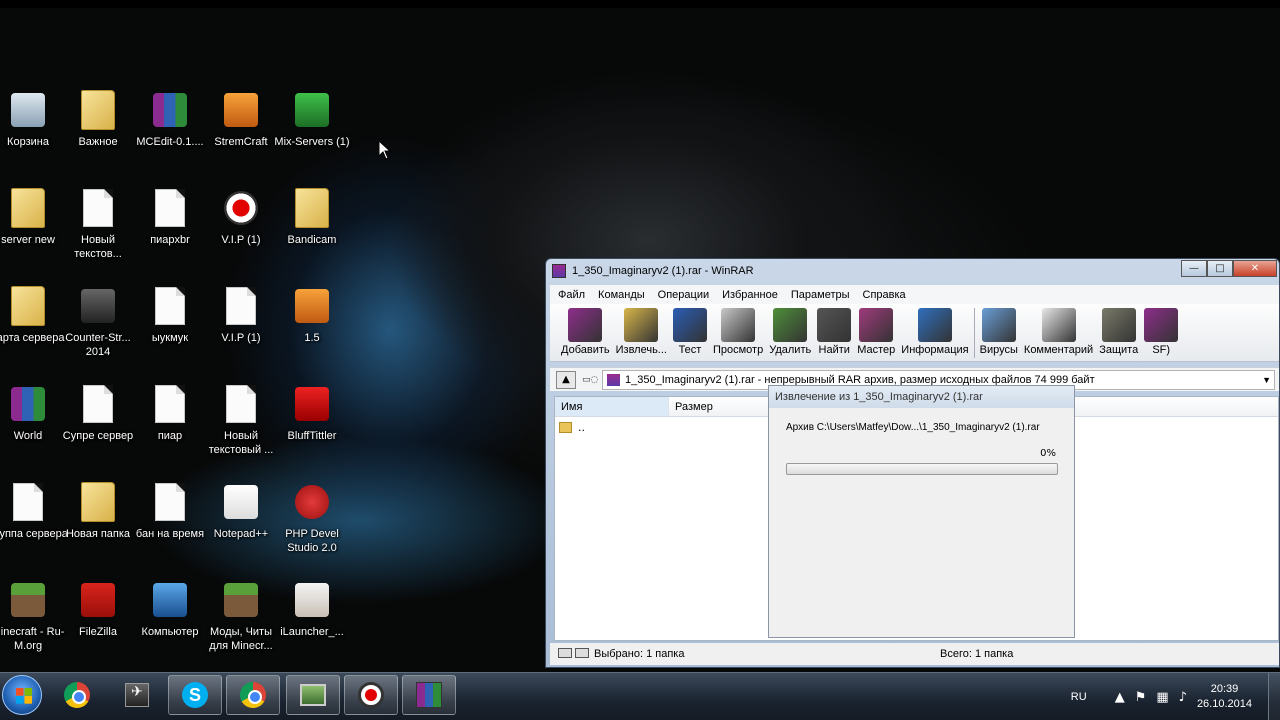  Describe the element at coordinates (313, 695) in the screenshot. I see `taskbar-server` at that location.